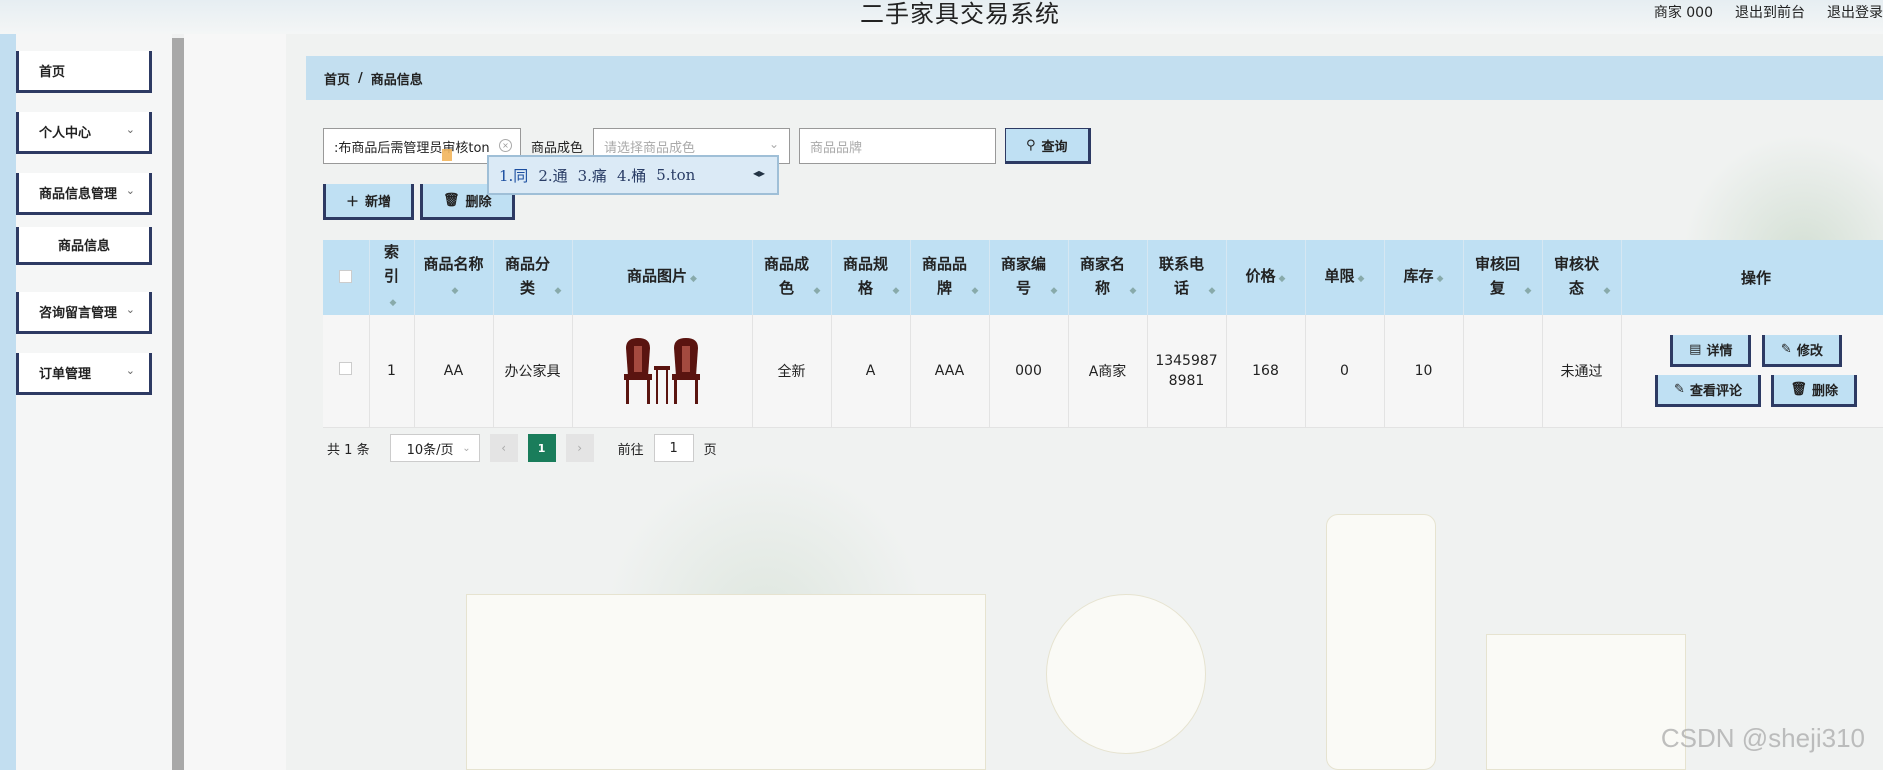 Image resolution: width=1883 pixels, height=770 pixels. Describe the element at coordinates (871, 371) in the screenshot. I see `cell-spec: A` at that location.